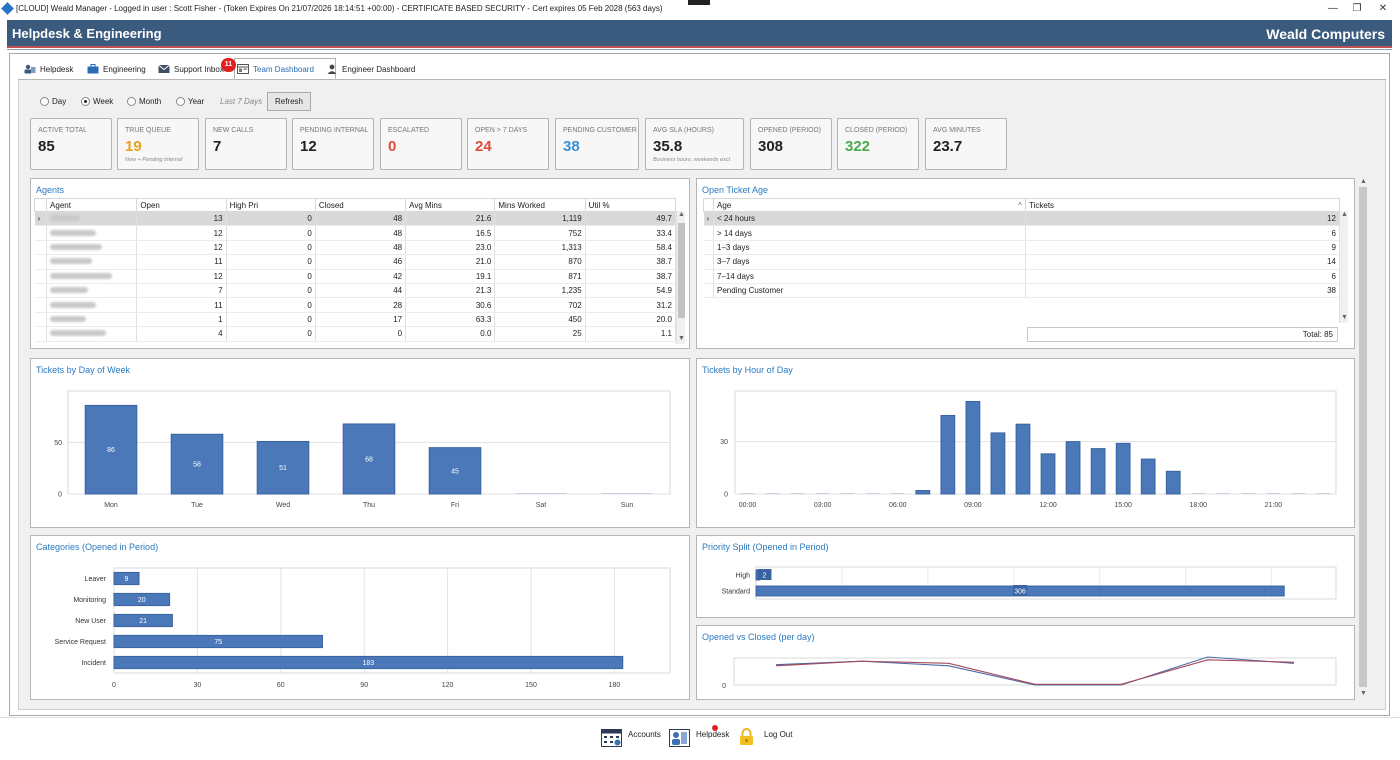 Image resolution: width=1400 pixels, height=760 pixels. Describe the element at coordinates (630, 205) in the screenshot. I see `column-header: Util %` at that location.